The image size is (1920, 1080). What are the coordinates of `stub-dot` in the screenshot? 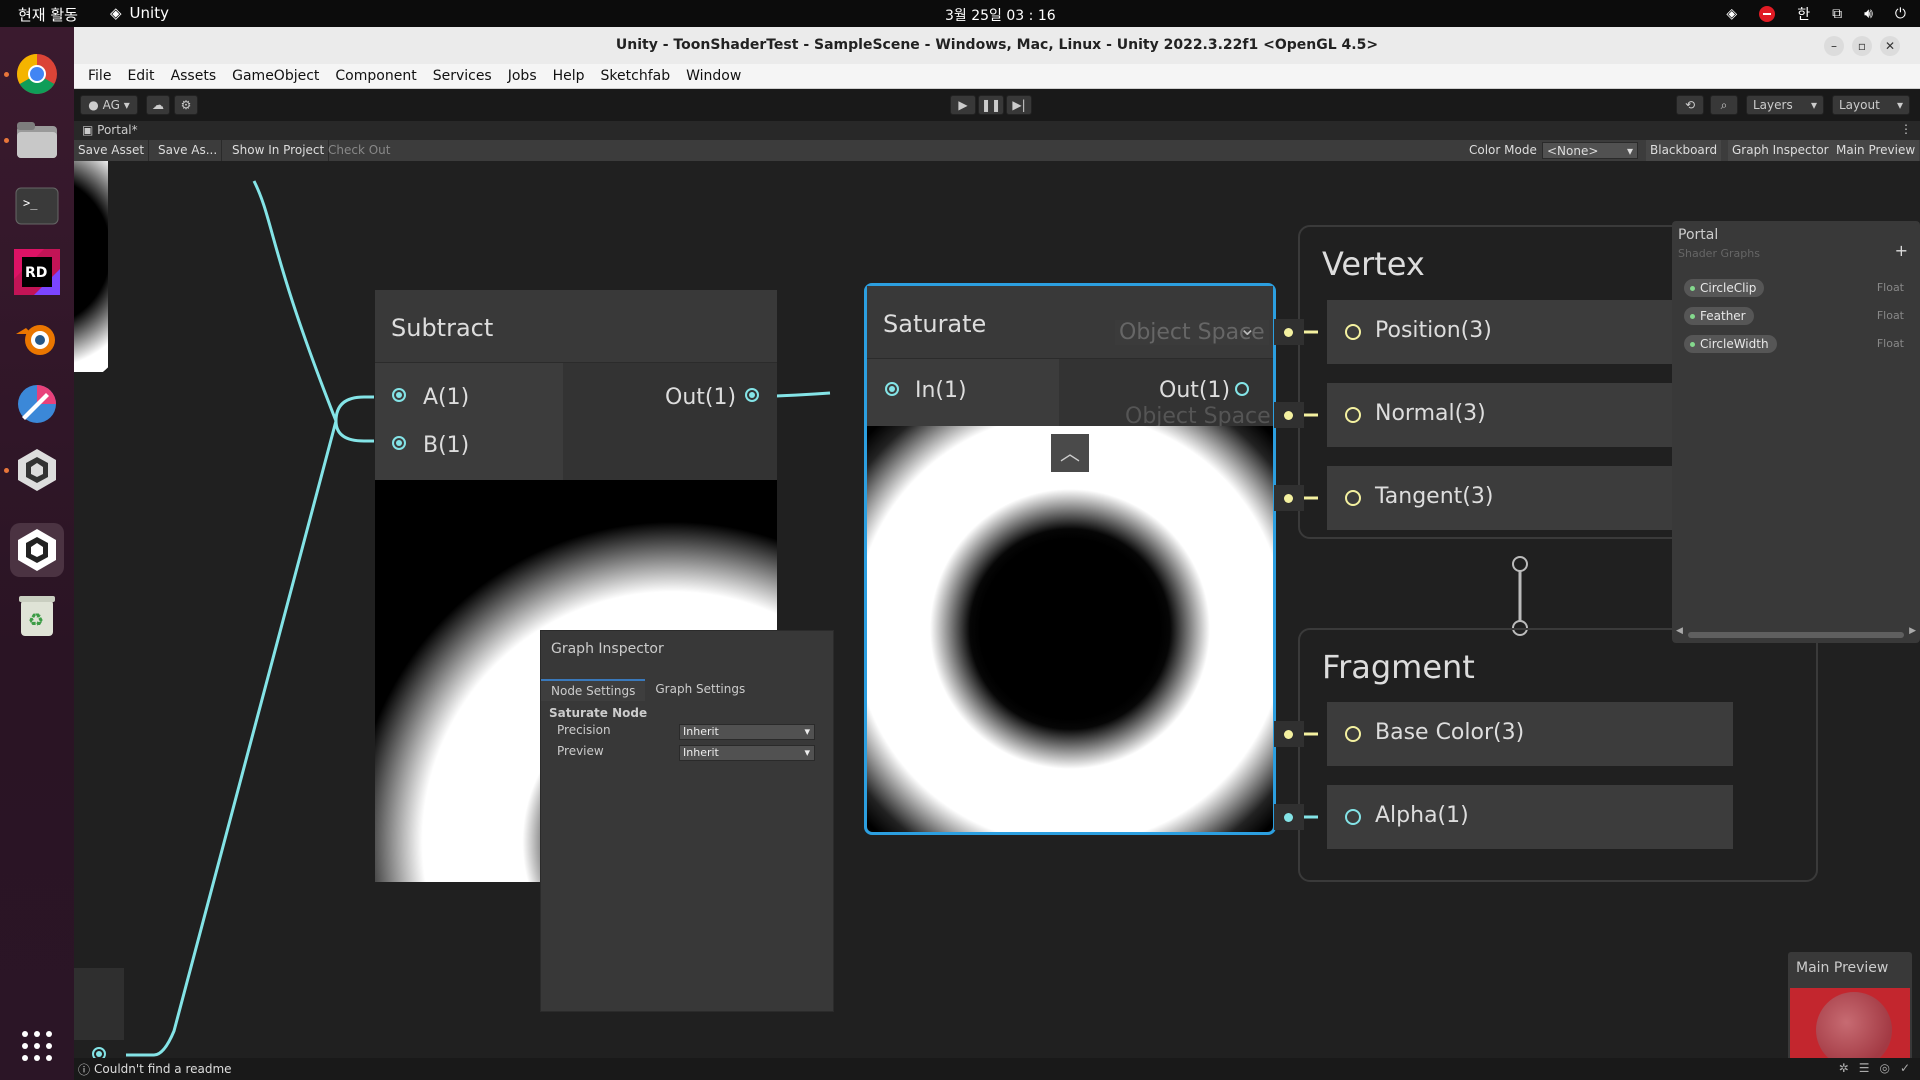 It's located at (1288, 734).